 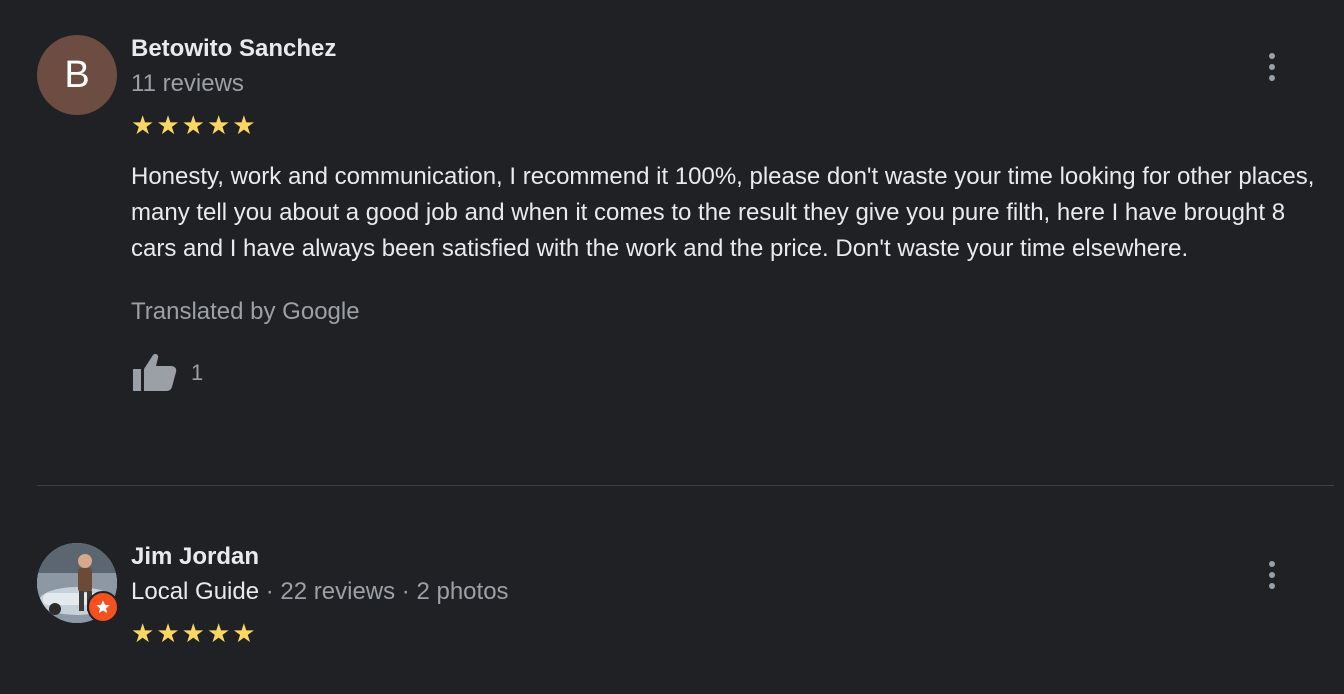 I want to click on translated-label: Translated by Google, so click(x=737, y=312).